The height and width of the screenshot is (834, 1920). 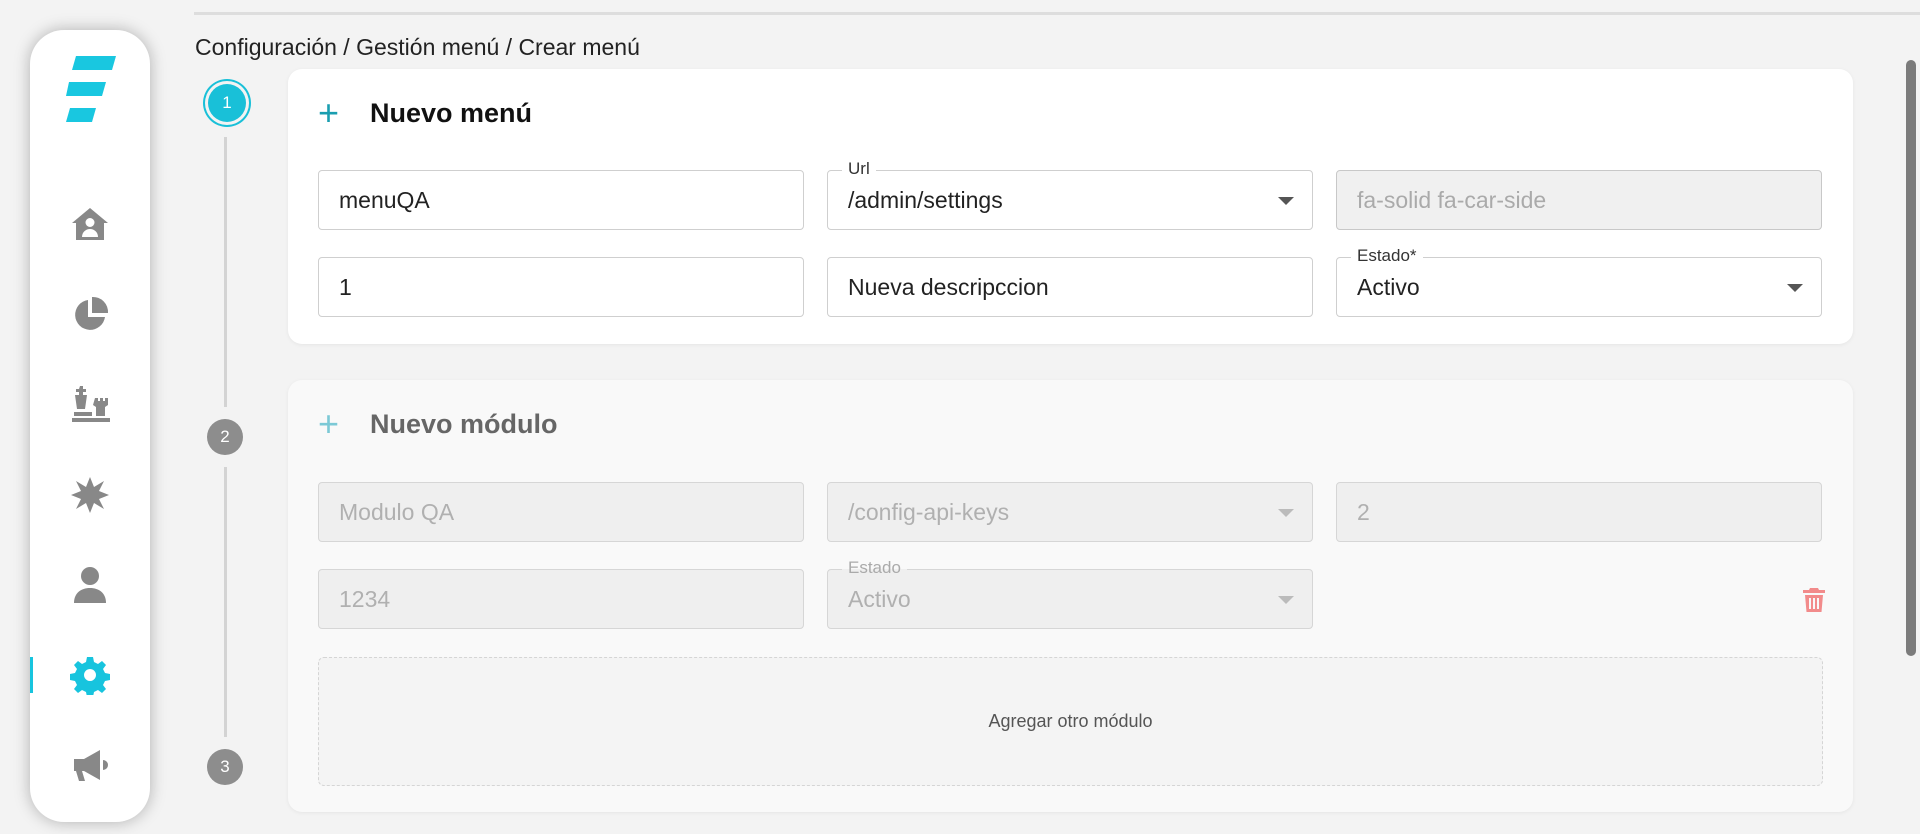 What do you see at coordinates (561, 287) in the screenshot?
I see `menu-order-input: 1` at bounding box center [561, 287].